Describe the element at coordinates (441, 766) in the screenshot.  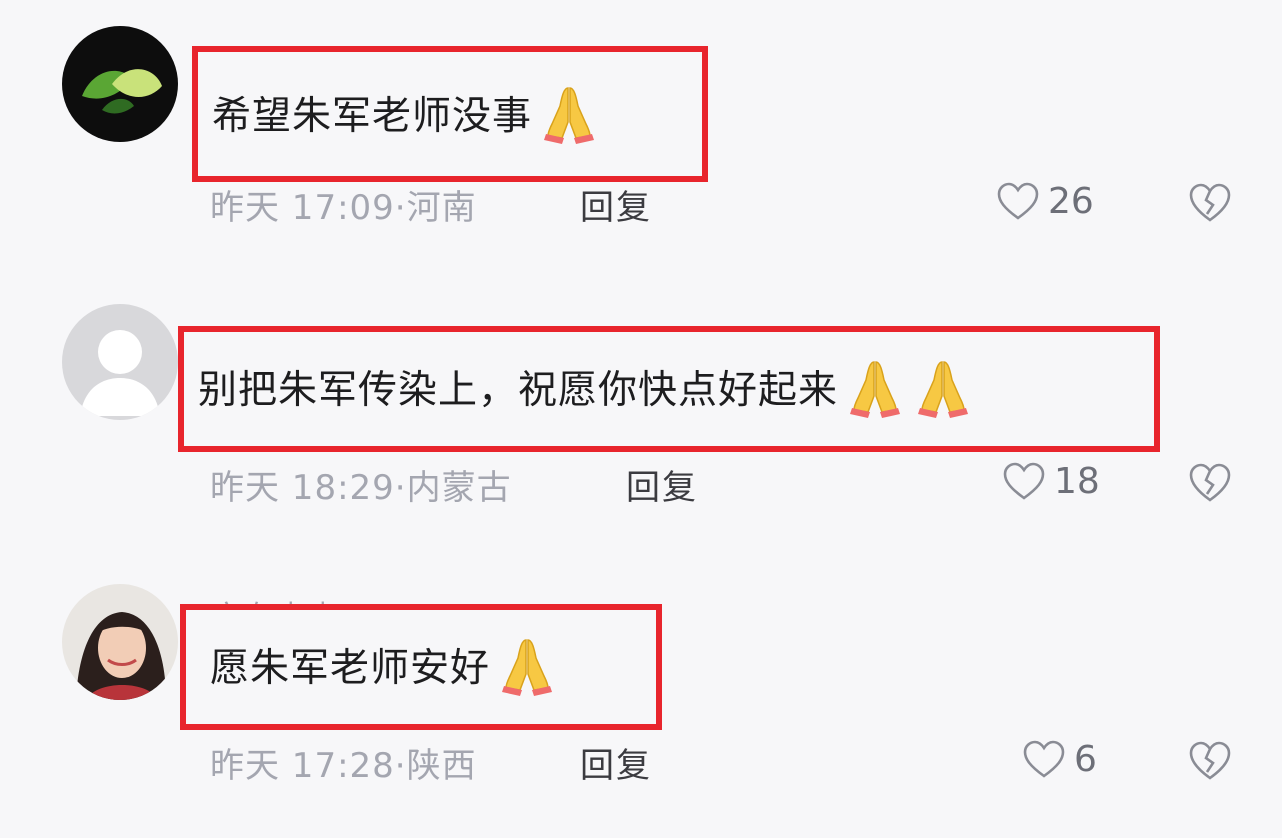
I see `comment-location: 陕西` at that location.